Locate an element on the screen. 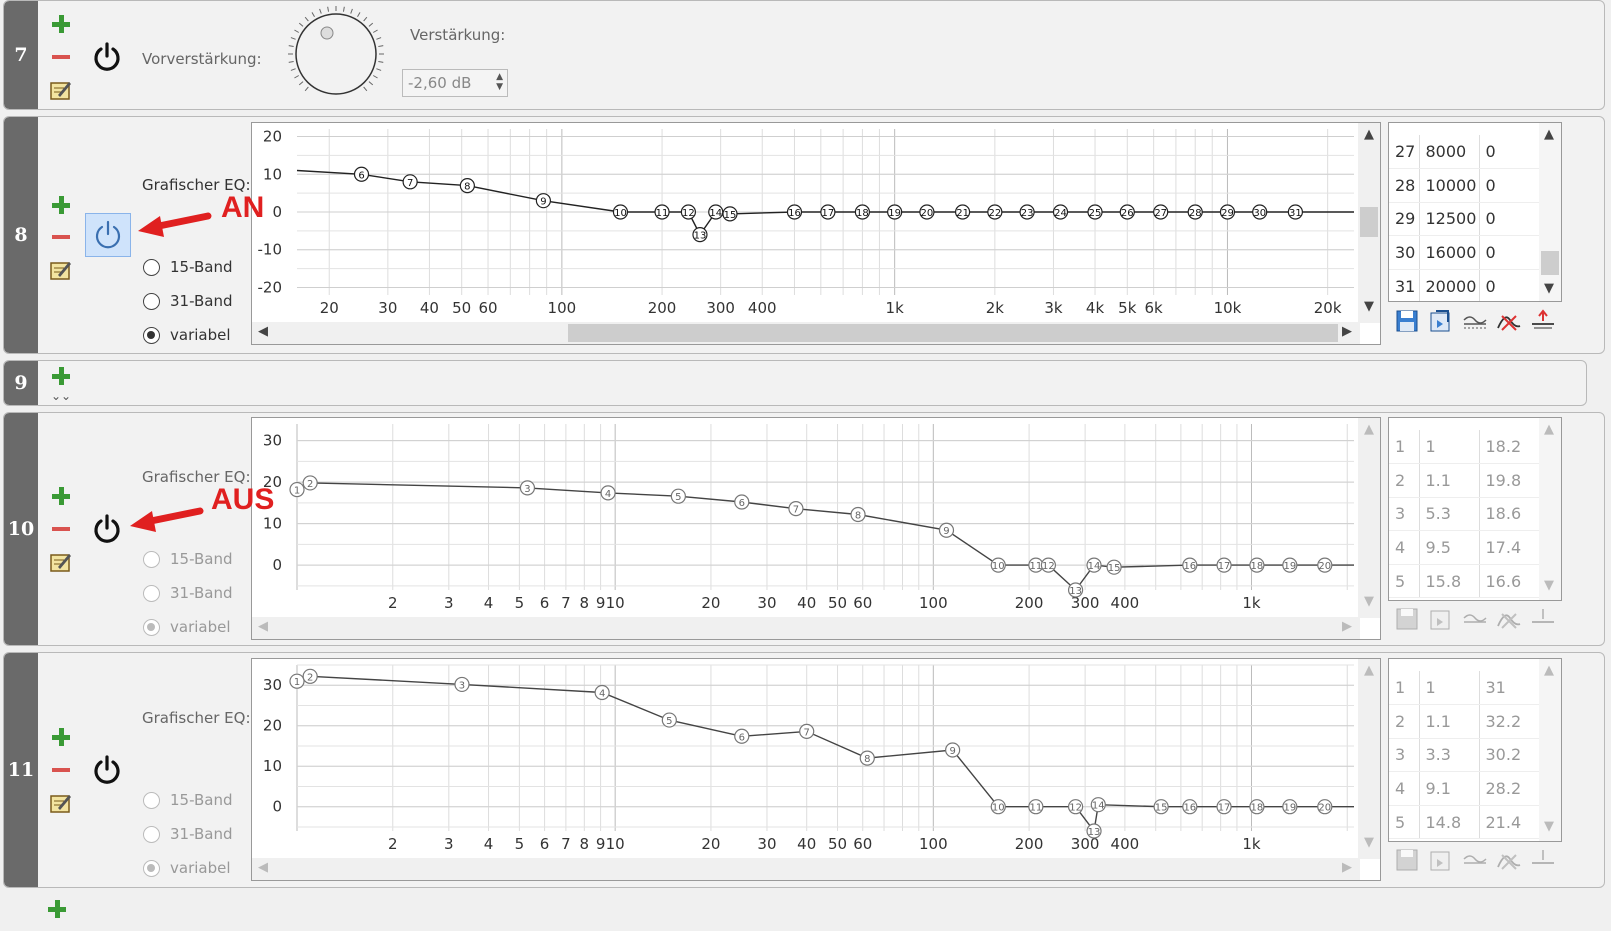  band-frequency: 14.8 is located at coordinates (1449, 822).